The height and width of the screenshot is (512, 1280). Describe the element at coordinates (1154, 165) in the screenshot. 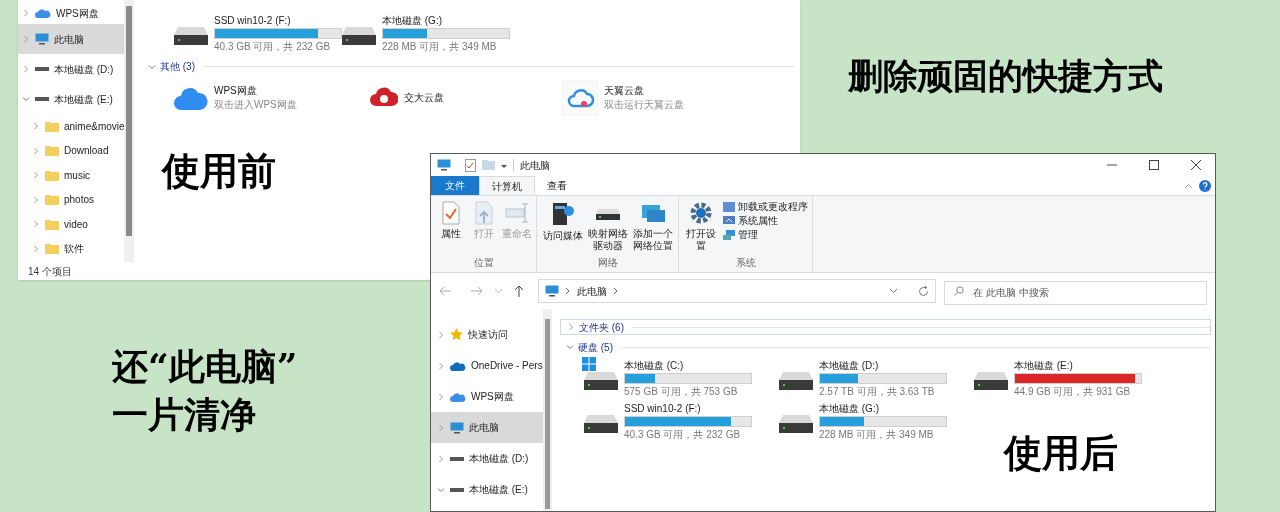

I see `maximize-icon` at that location.